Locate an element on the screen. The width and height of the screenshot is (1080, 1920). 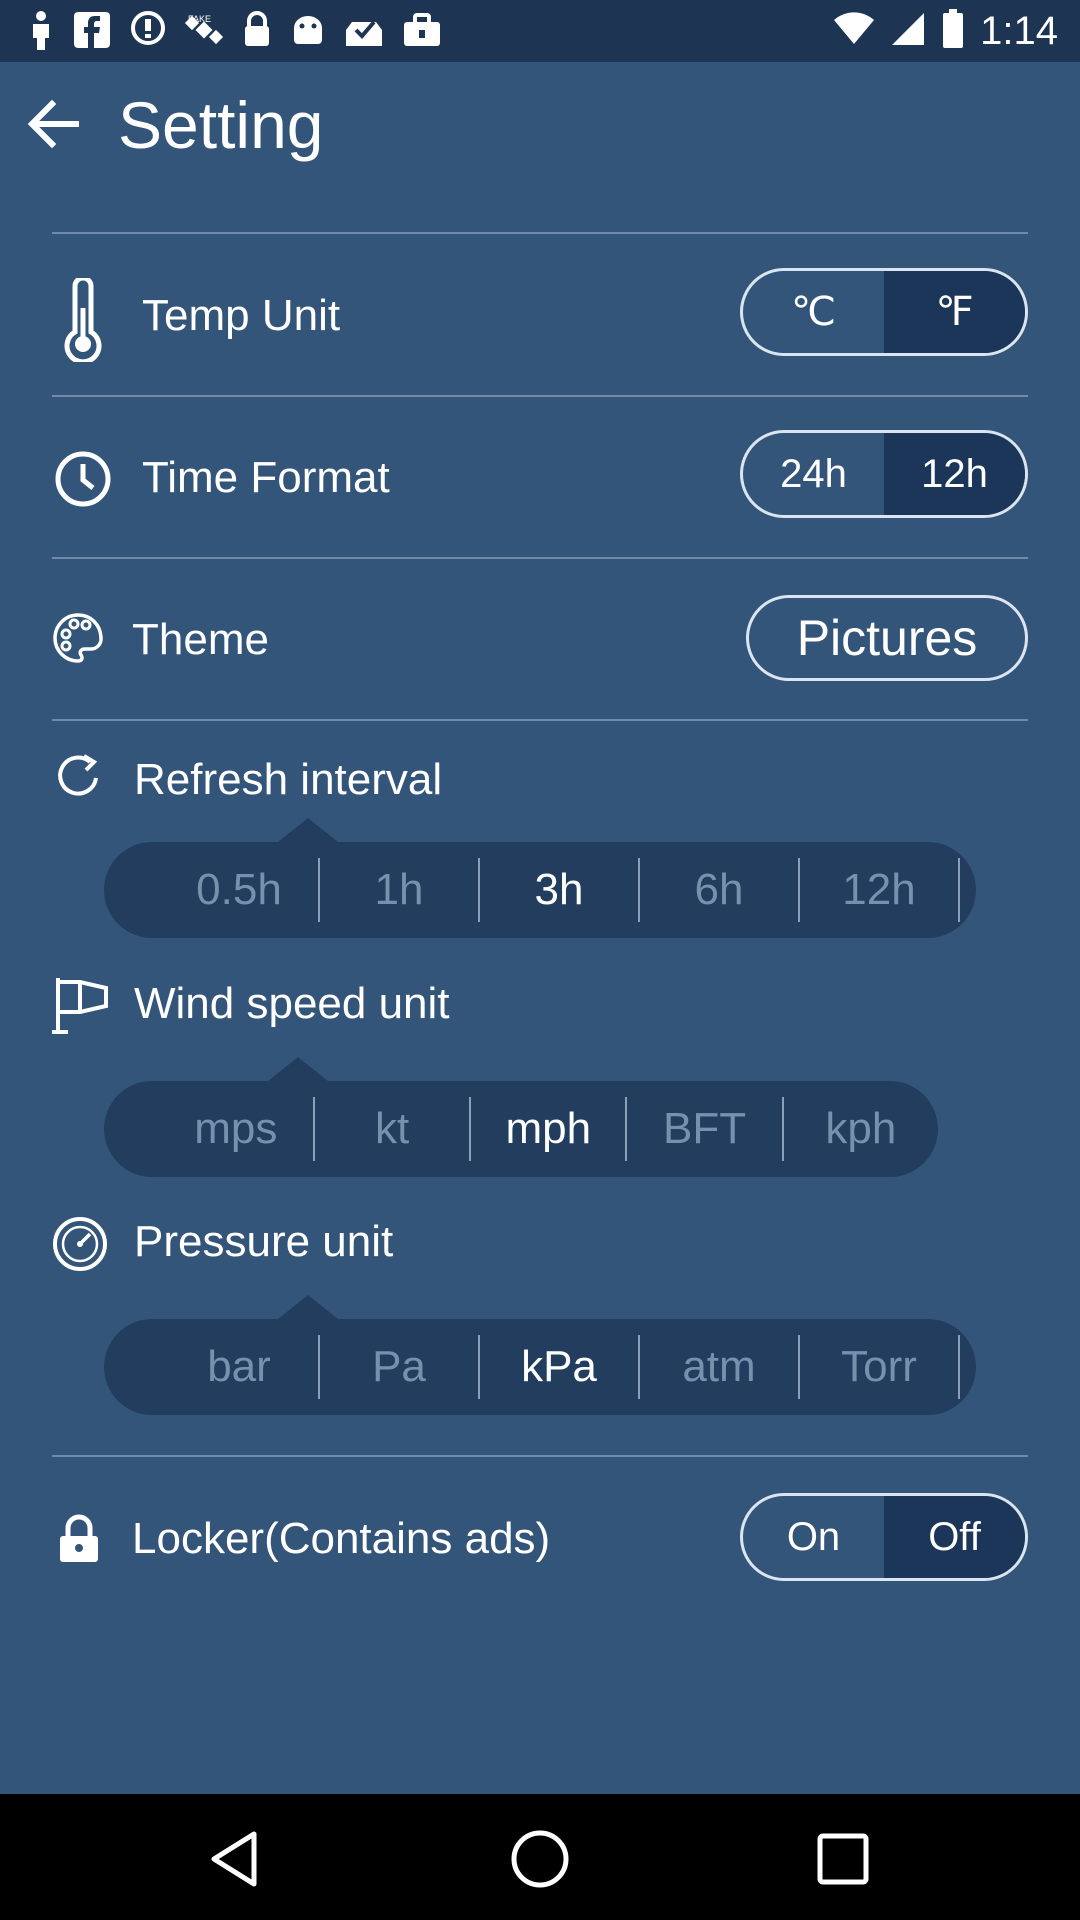
briefcase-icon is located at coordinates (422, 35).